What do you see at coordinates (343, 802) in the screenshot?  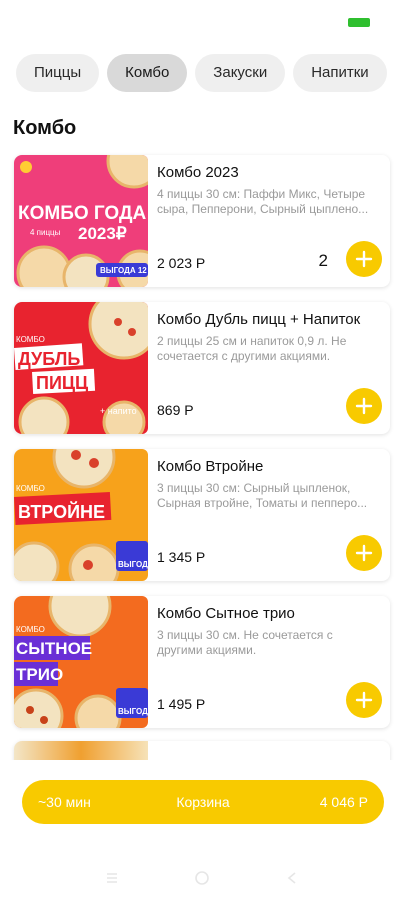 I see `cart-total: 4 046 Р` at bounding box center [343, 802].